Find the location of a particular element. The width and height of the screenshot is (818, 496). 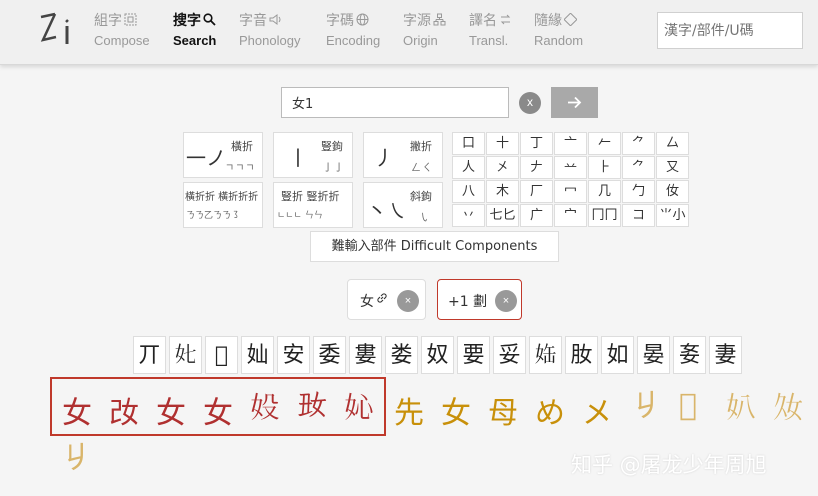

link-icon is located at coordinates (382, 299).